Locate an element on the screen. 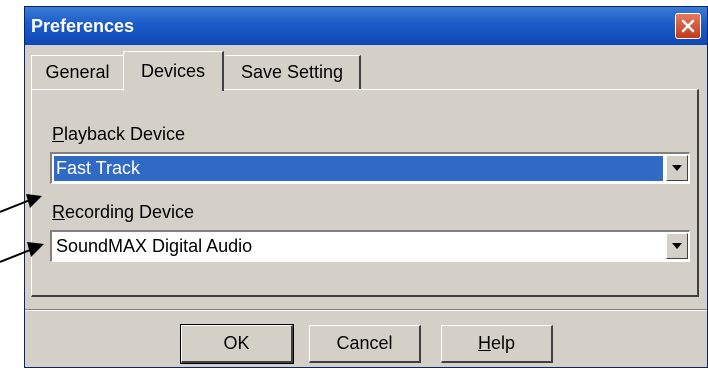  playback-dropdown-button is located at coordinates (677, 168).